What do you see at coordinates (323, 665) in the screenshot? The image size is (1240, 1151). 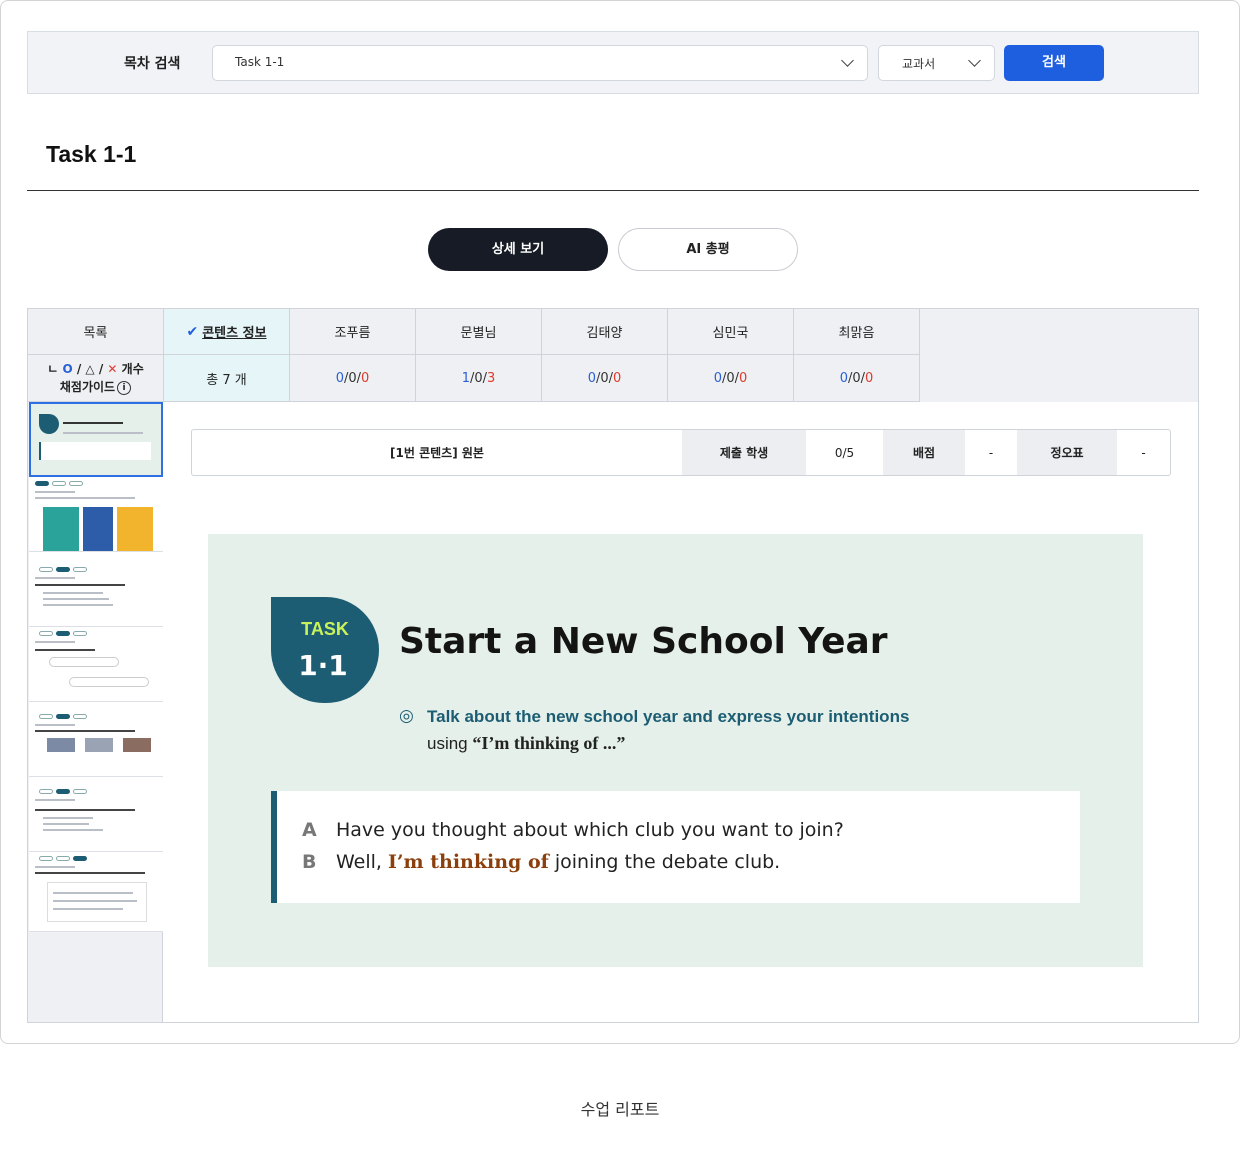 I see `task-badge-number: 1·1` at bounding box center [323, 665].